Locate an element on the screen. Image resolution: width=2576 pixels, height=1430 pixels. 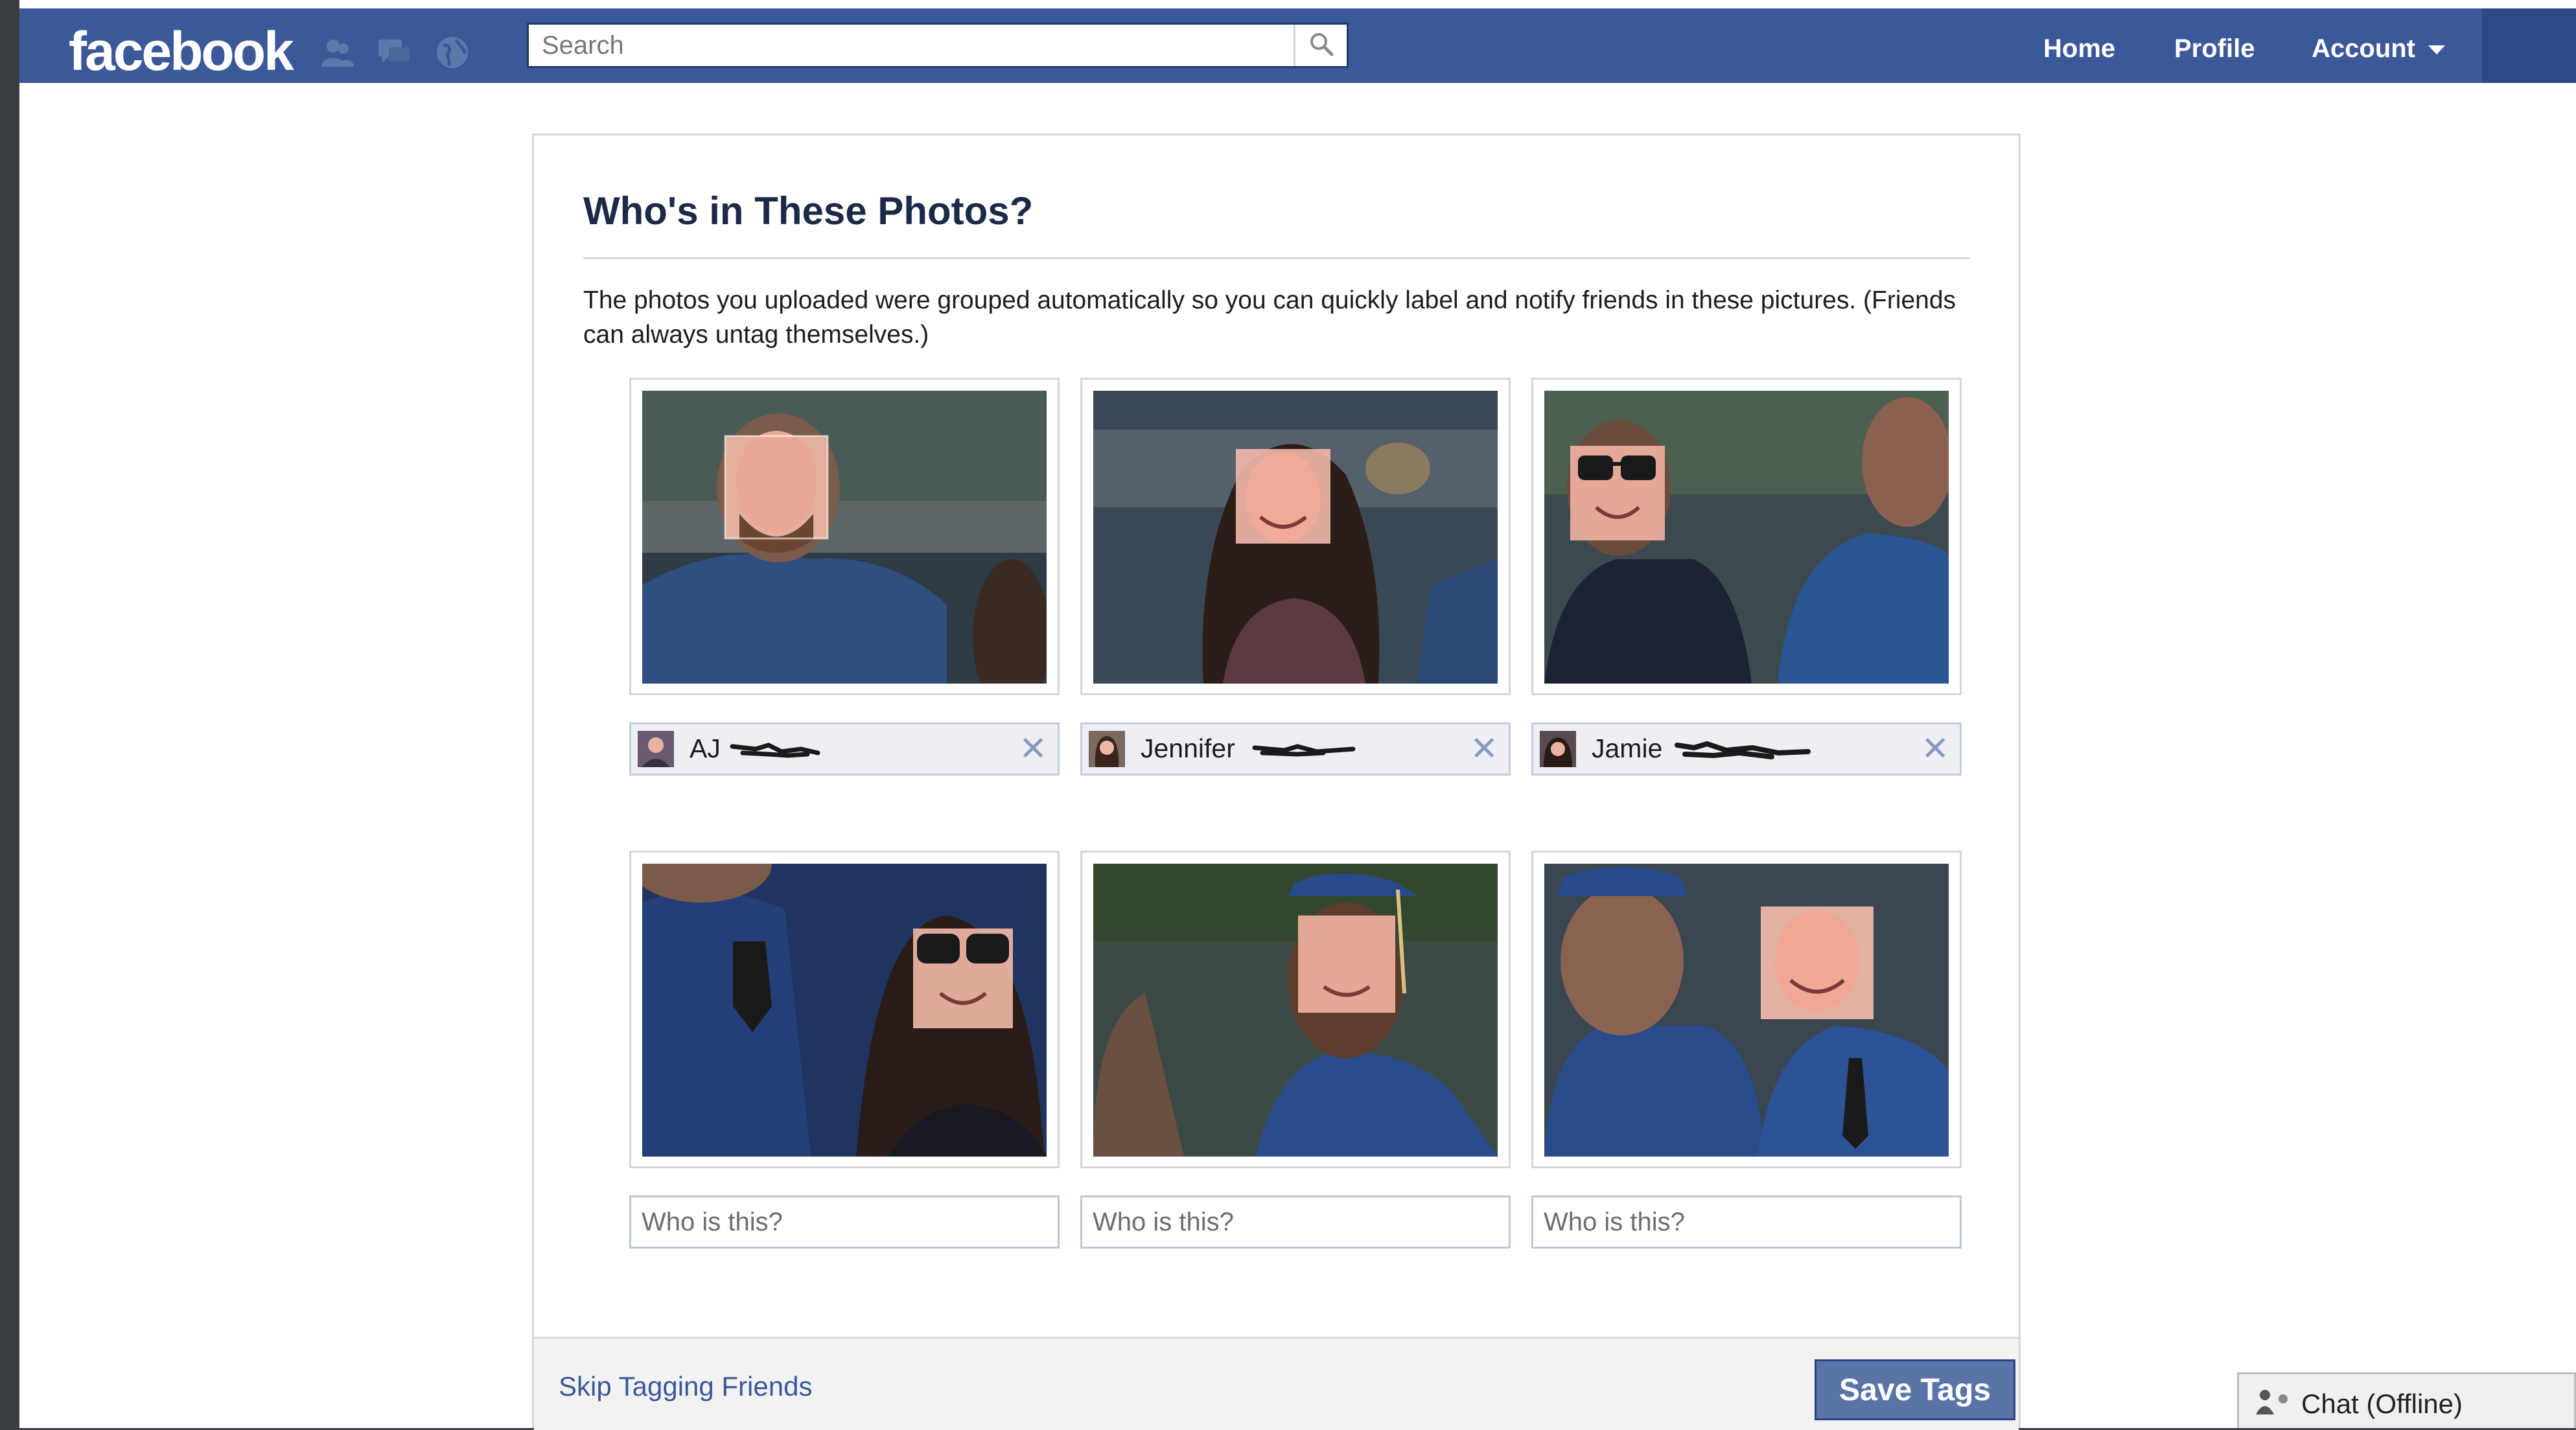
search-button is located at coordinates (1321, 46).